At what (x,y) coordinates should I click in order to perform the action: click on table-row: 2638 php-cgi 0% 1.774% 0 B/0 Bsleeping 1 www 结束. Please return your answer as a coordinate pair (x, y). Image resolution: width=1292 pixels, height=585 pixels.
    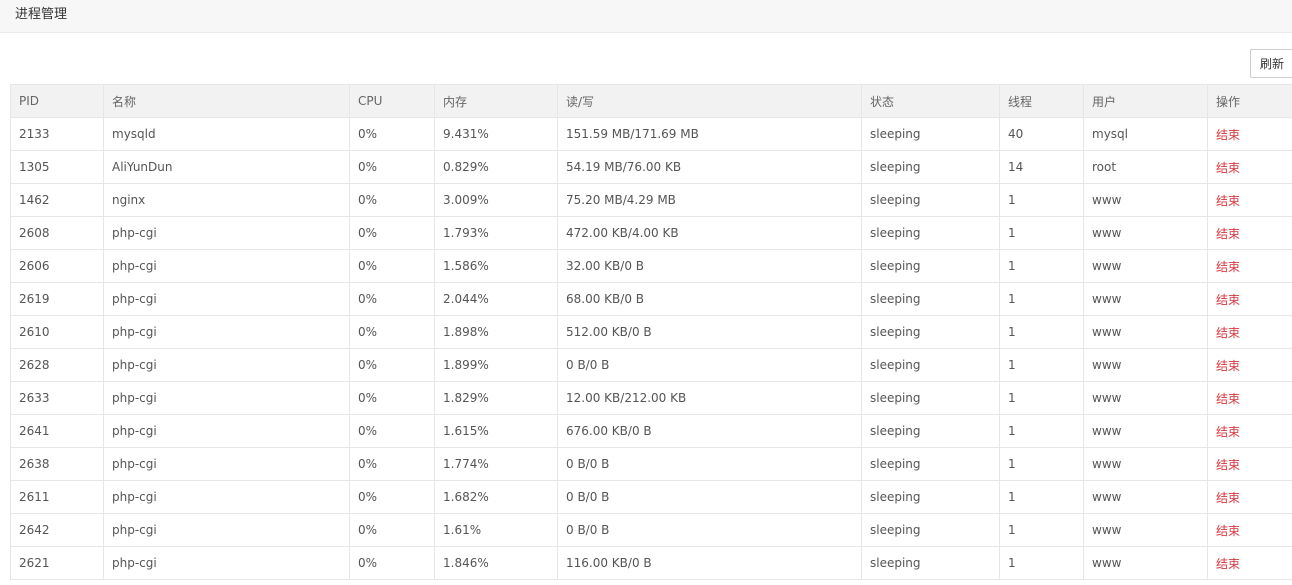
    Looking at the image, I should click on (651, 464).